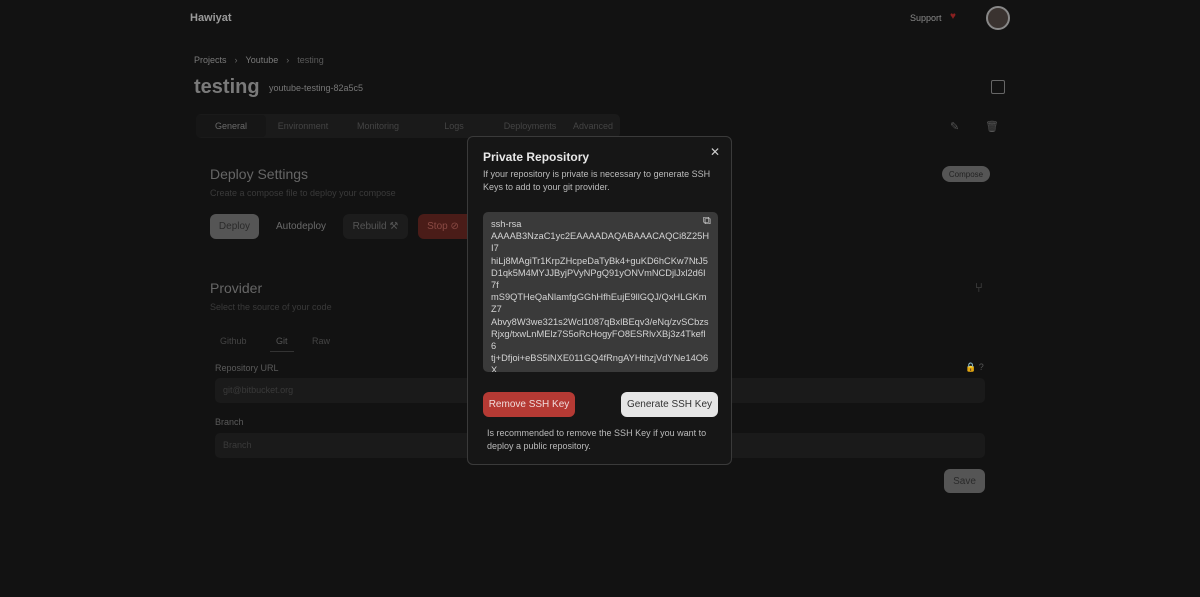 The height and width of the screenshot is (597, 1200). What do you see at coordinates (536, 157) in the screenshot?
I see `dialog-title: Private Repository` at bounding box center [536, 157].